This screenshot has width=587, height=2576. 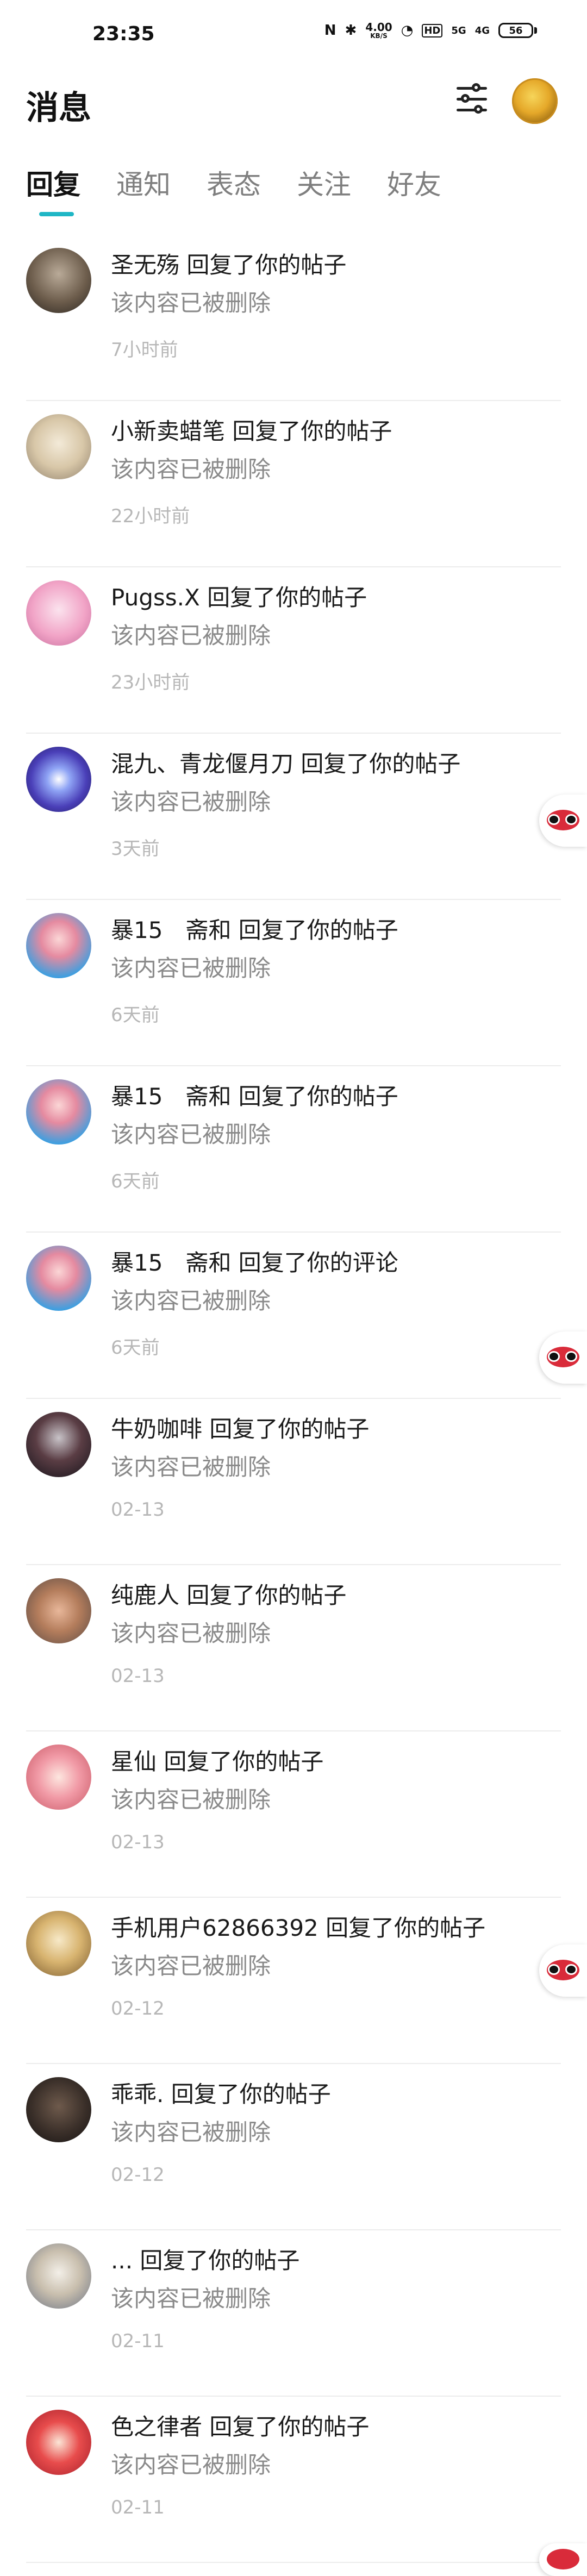 What do you see at coordinates (241, 1429) in the screenshot?
I see `message-title: 牛奶咖啡 回复了你的帖子` at bounding box center [241, 1429].